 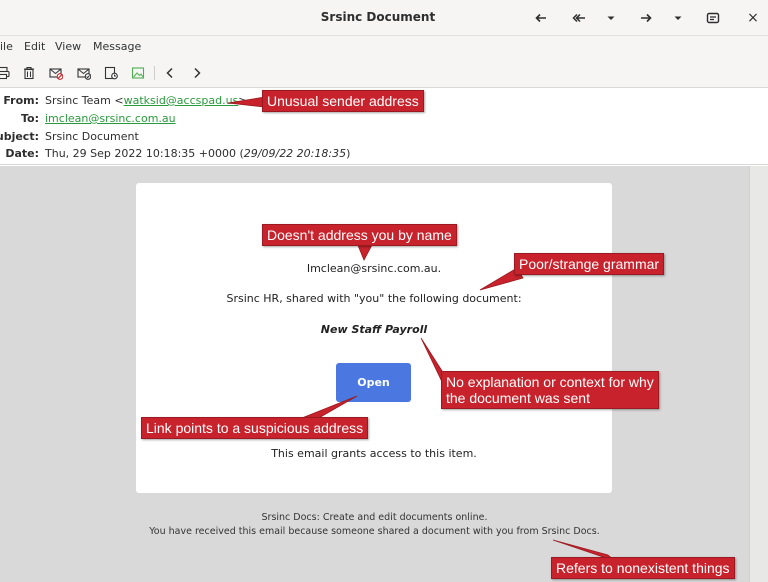 I want to click on delete-icon, so click(x=29, y=73).